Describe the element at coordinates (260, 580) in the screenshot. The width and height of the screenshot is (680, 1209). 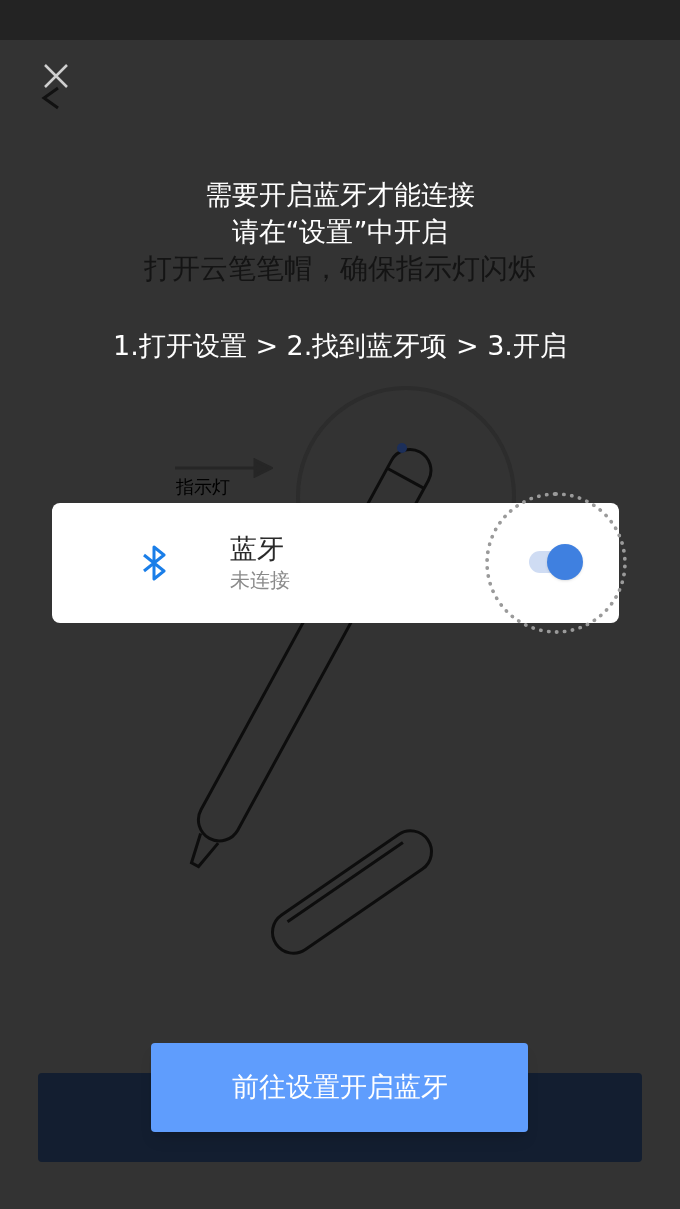
I see `setting-status: 未连接` at that location.